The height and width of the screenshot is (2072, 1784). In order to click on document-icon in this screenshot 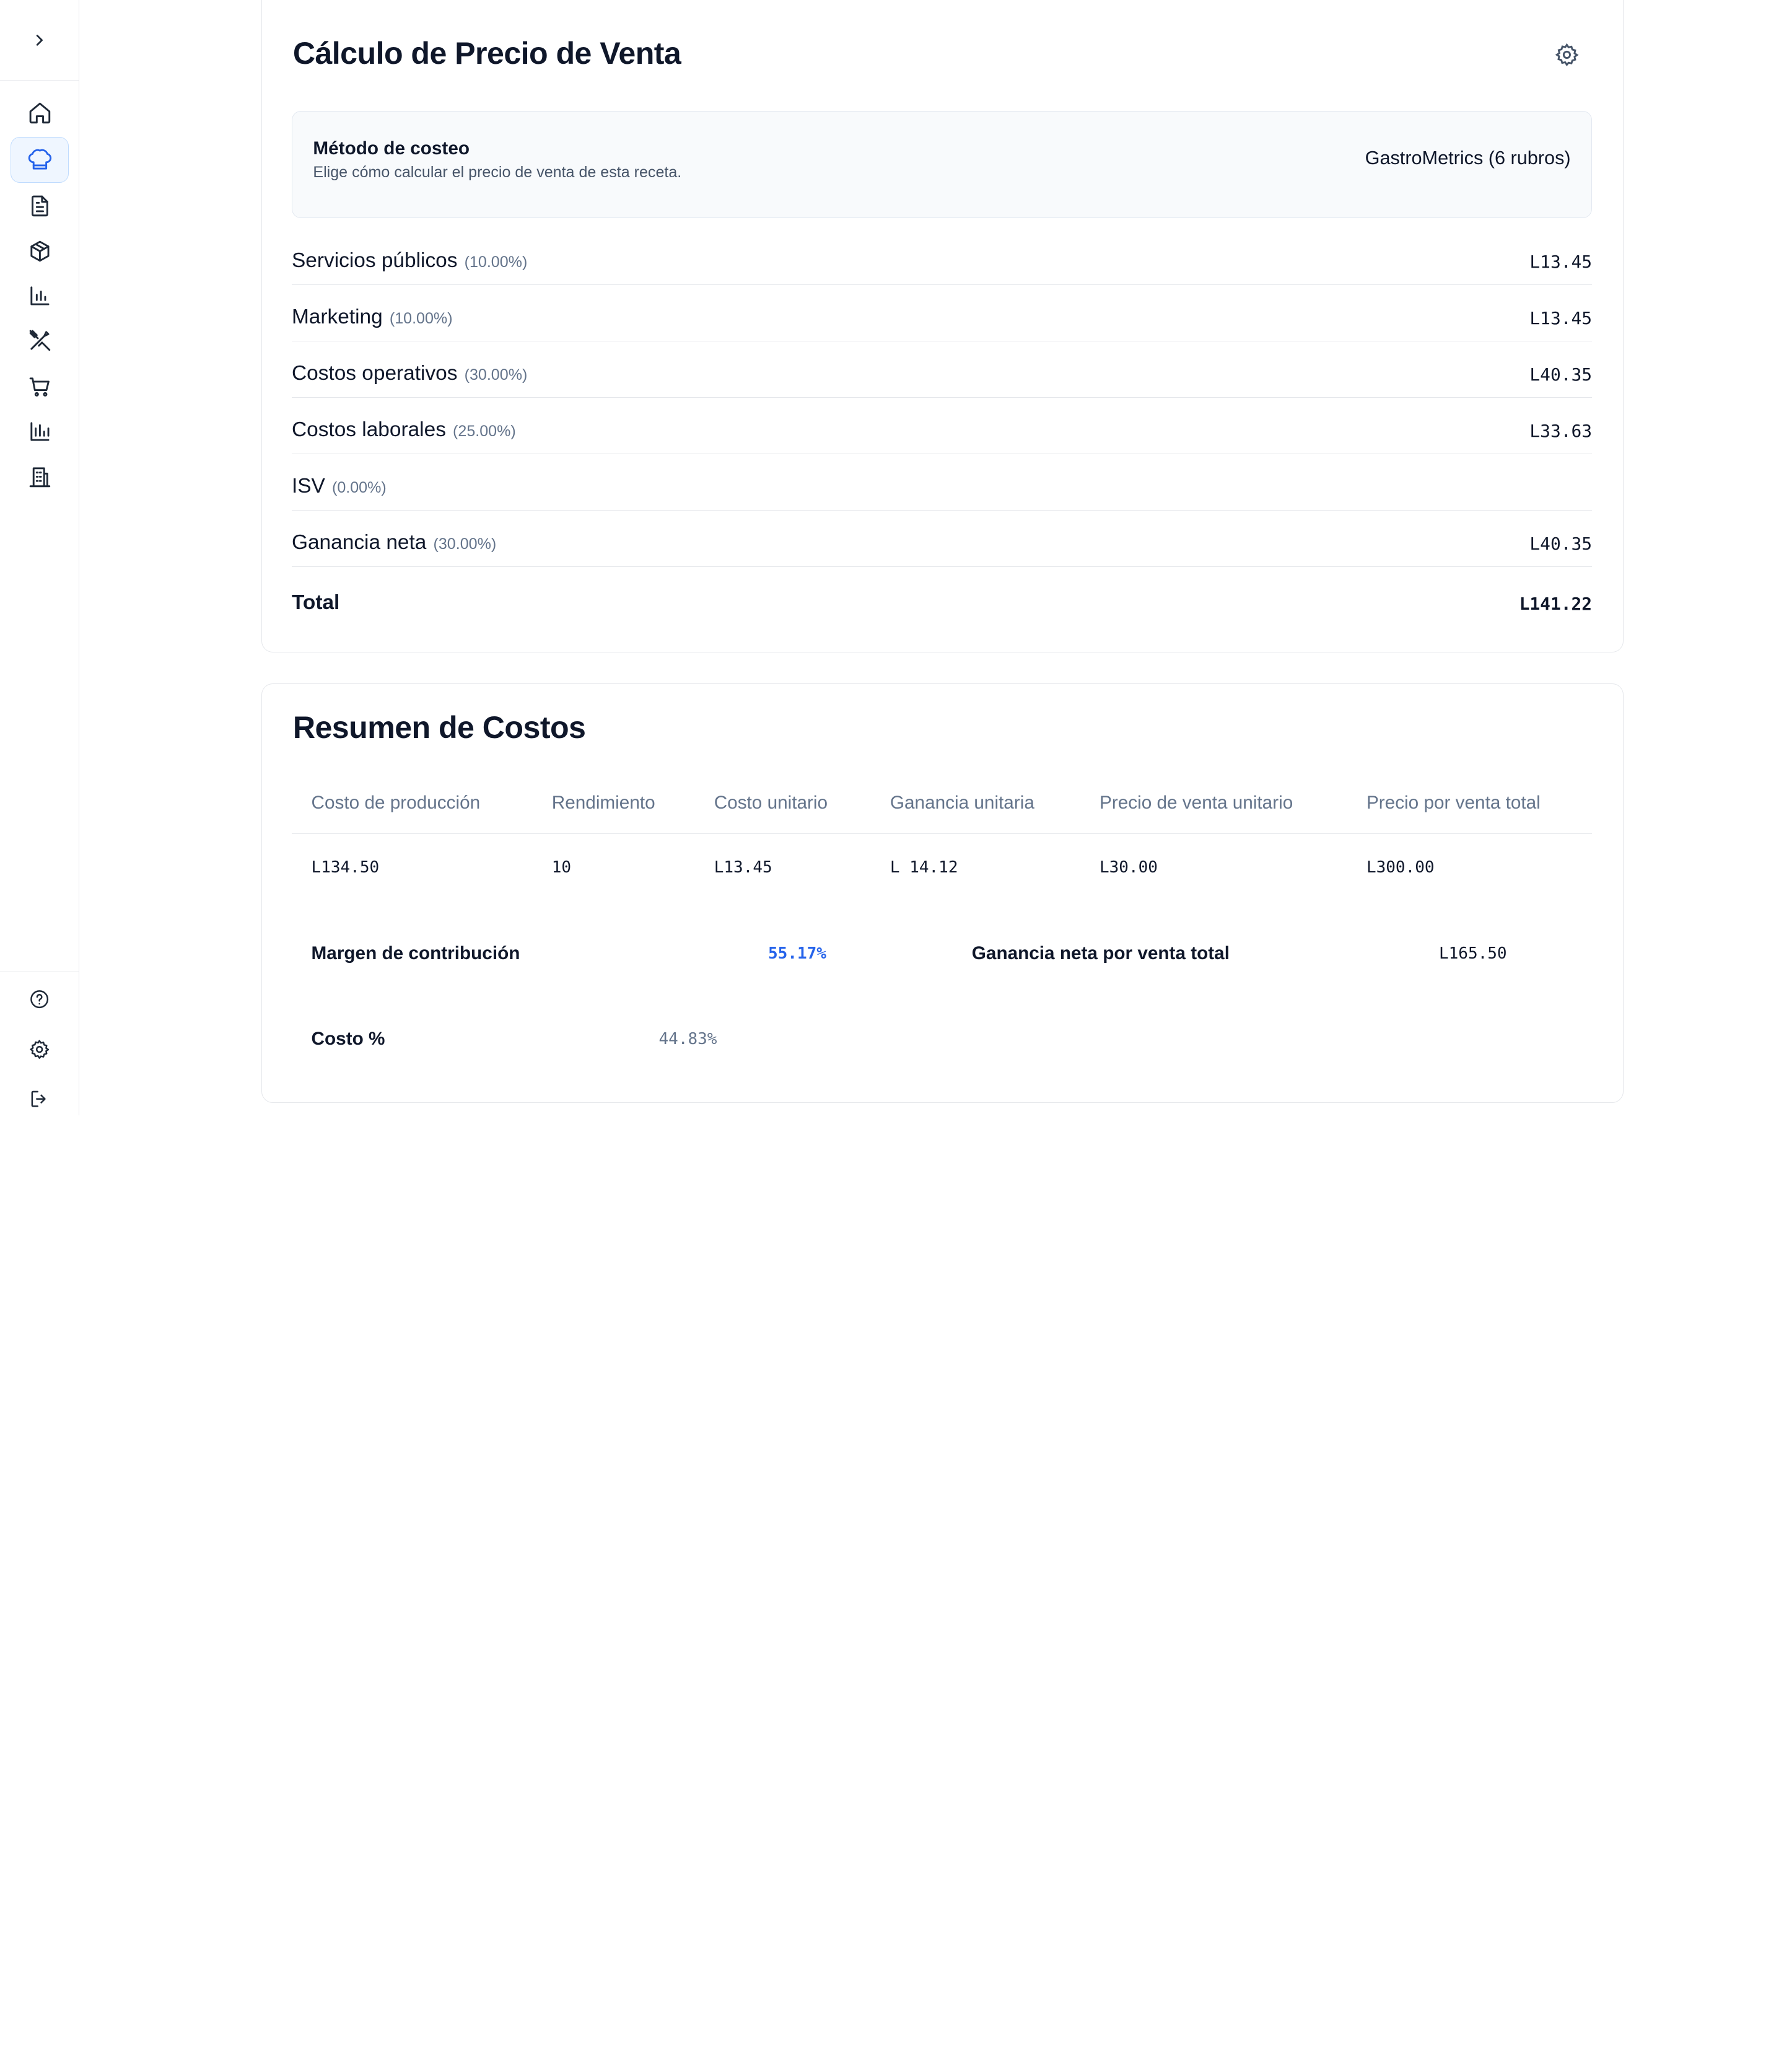, I will do `click(39, 206)`.